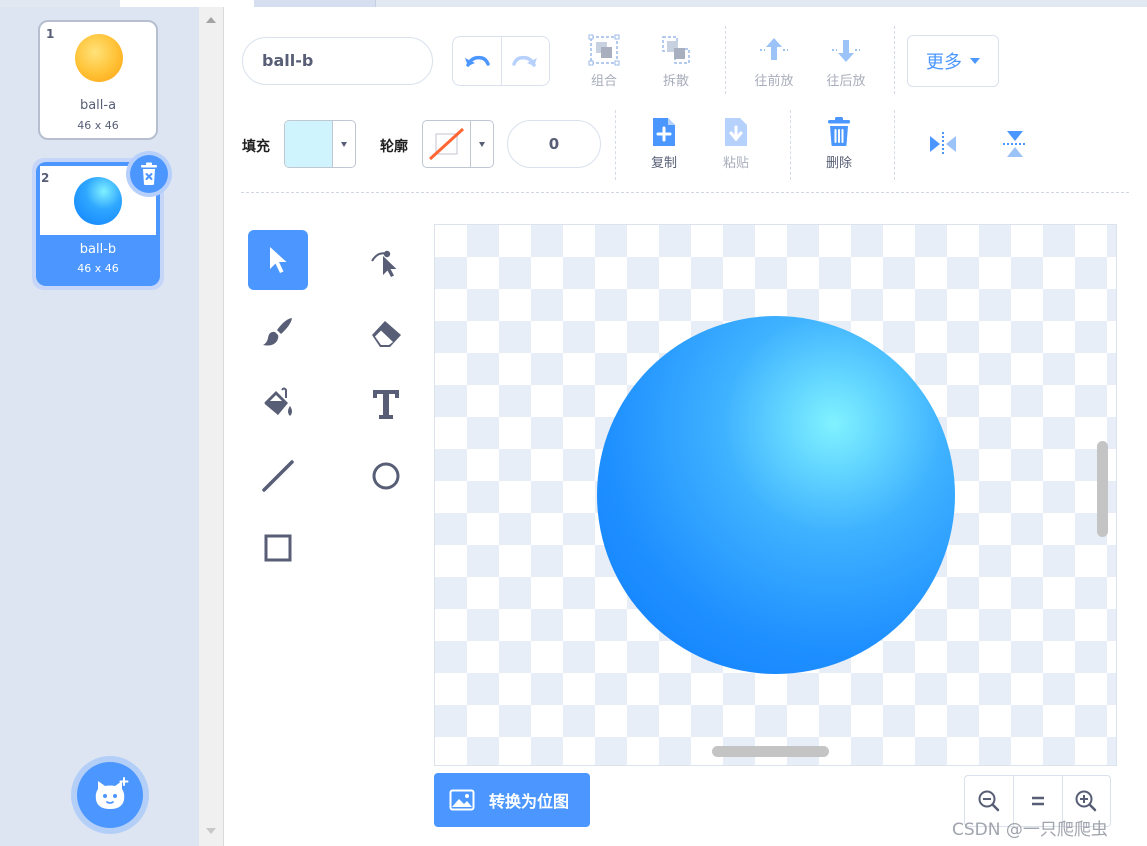  I want to click on outline-color-picker, so click(458, 144).